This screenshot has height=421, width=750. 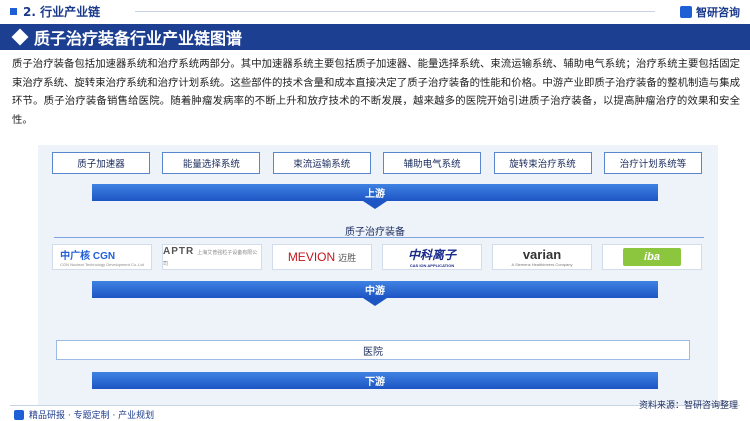 I want to click on logo-varian-sub: A Siemens Healthineers Company, so click(x=542, y=264).